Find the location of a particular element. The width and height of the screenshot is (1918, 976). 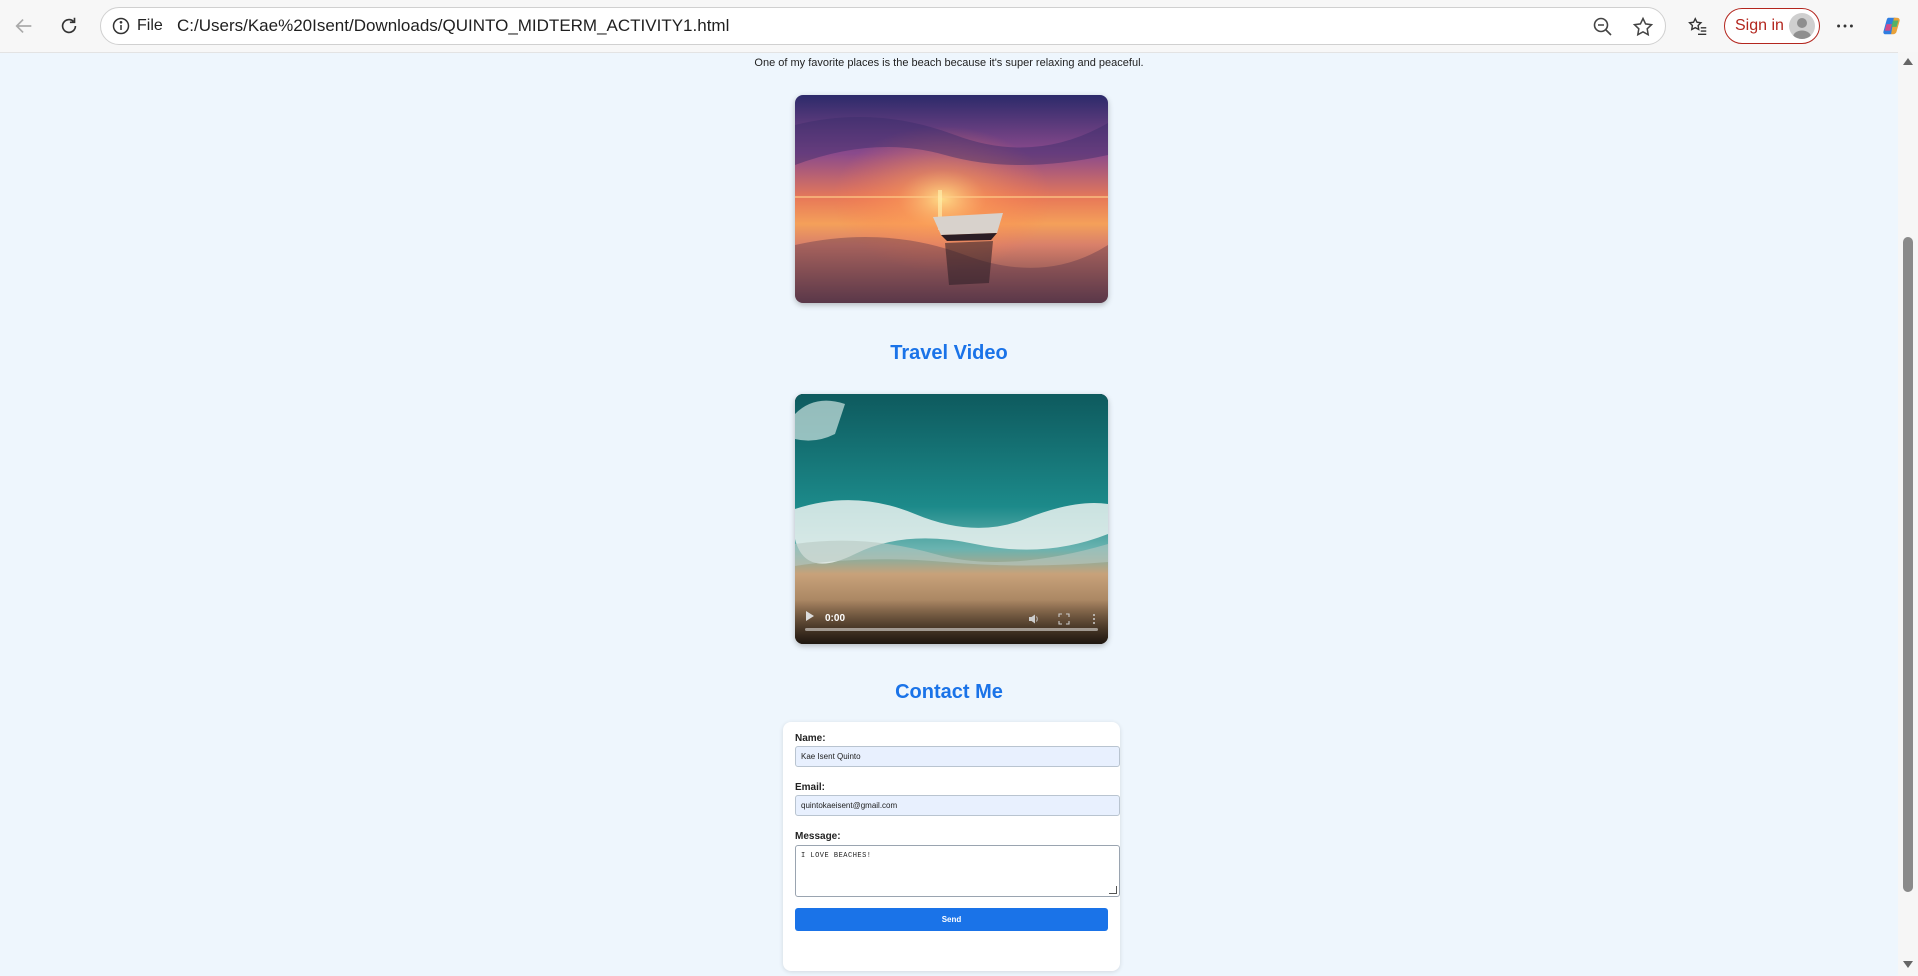

more-options-icon is located at coordinates (1845, 26).